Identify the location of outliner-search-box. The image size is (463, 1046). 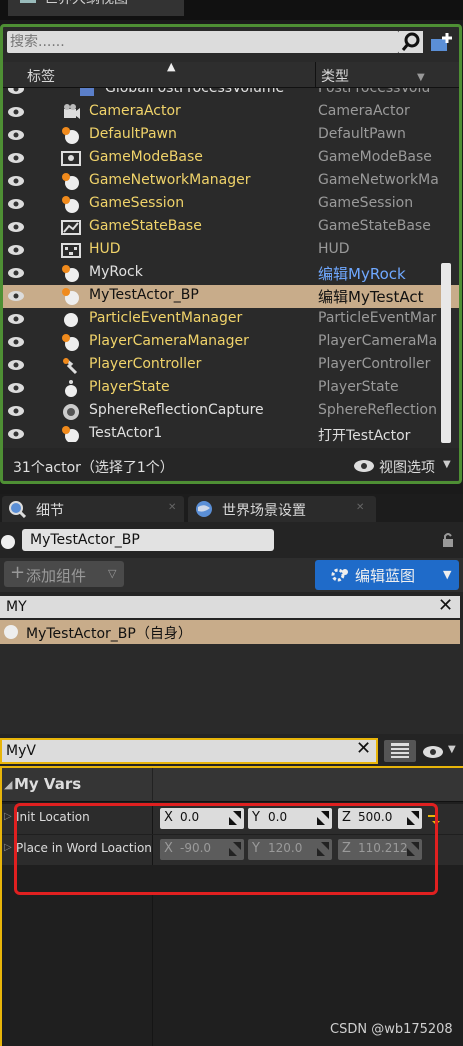
(203, 42).